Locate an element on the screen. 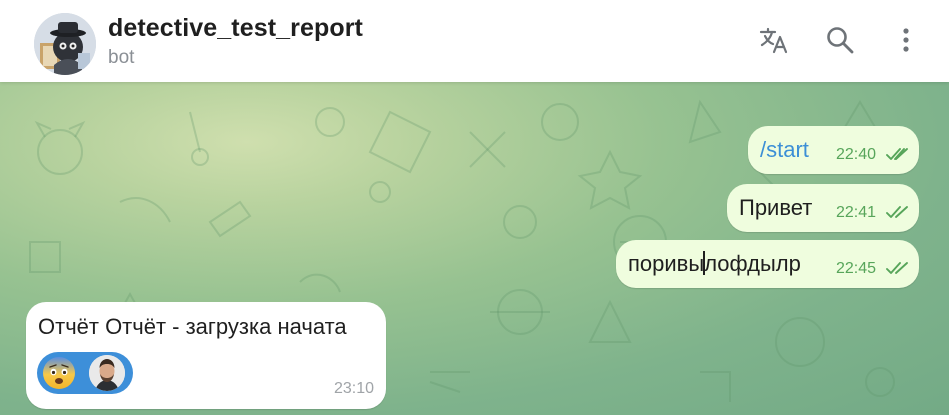 This screenshot has height=415, width=949. bot-avatar is located at coordinates (65, 44).